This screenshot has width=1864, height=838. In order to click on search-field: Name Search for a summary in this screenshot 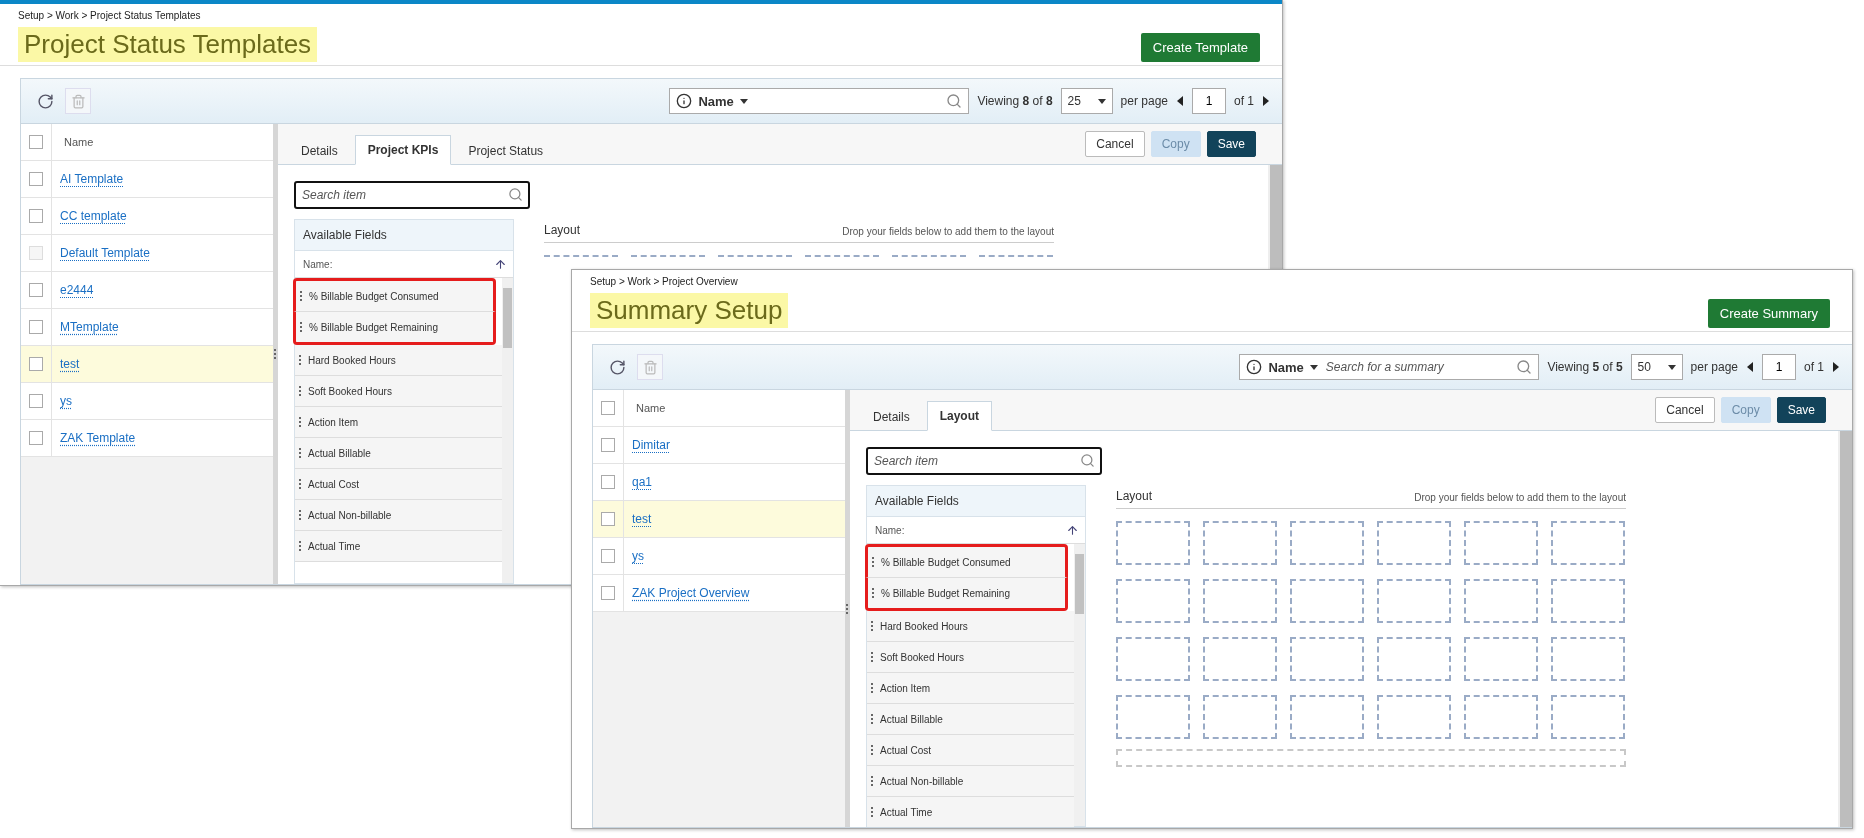, I will do `click(1389, 367)`.